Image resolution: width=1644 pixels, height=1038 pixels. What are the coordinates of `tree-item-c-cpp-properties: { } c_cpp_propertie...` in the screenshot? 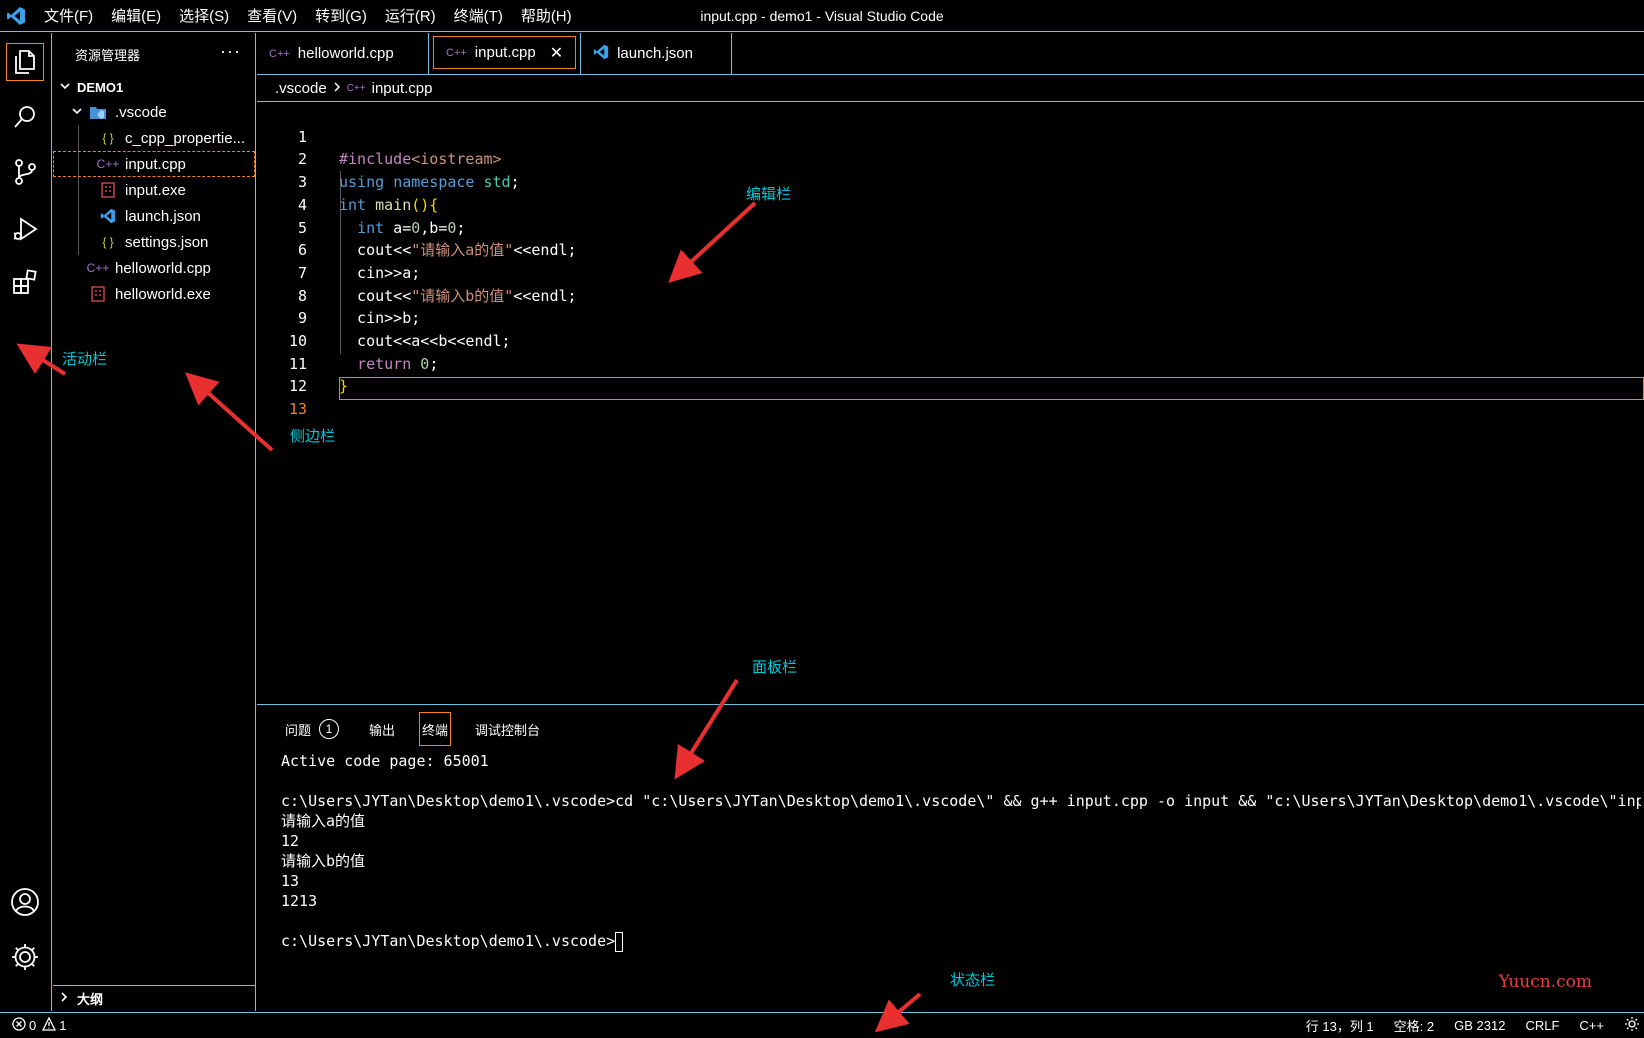 It's located at (154, 138).